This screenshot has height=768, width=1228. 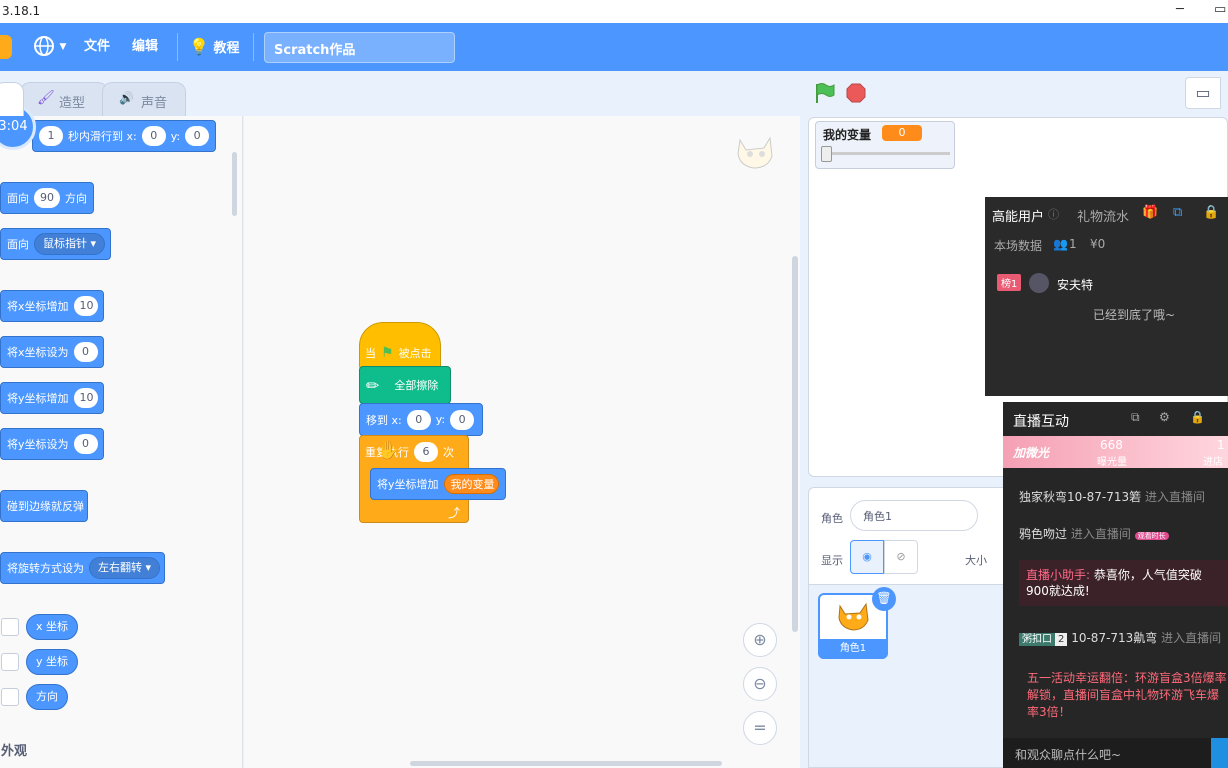 I want to click on point-in-direction-block: 面向 90 方向, so click(x=47, y=198).